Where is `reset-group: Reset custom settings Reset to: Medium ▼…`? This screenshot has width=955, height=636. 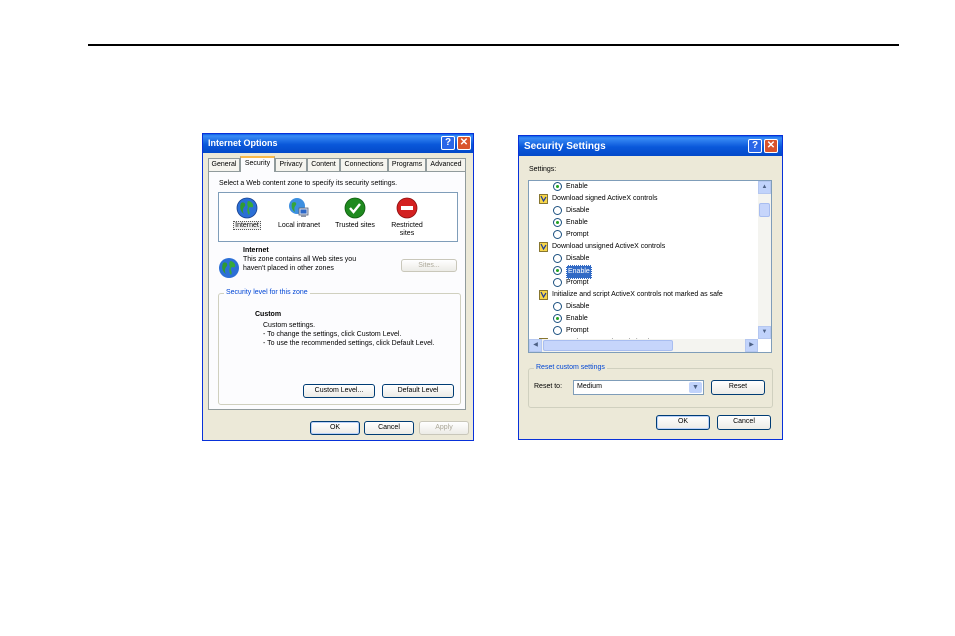 reset-group: Reset custom settings Reset to: Medium ▼… is located at coordinates (650, 386).